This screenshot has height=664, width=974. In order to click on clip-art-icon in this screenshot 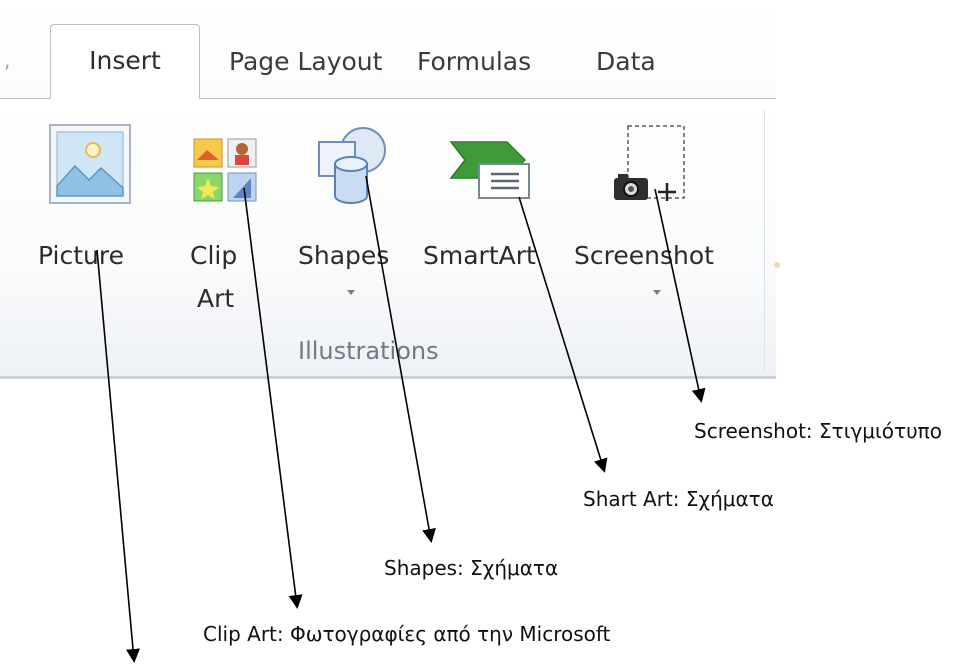, I will do `click(225, 170)`.